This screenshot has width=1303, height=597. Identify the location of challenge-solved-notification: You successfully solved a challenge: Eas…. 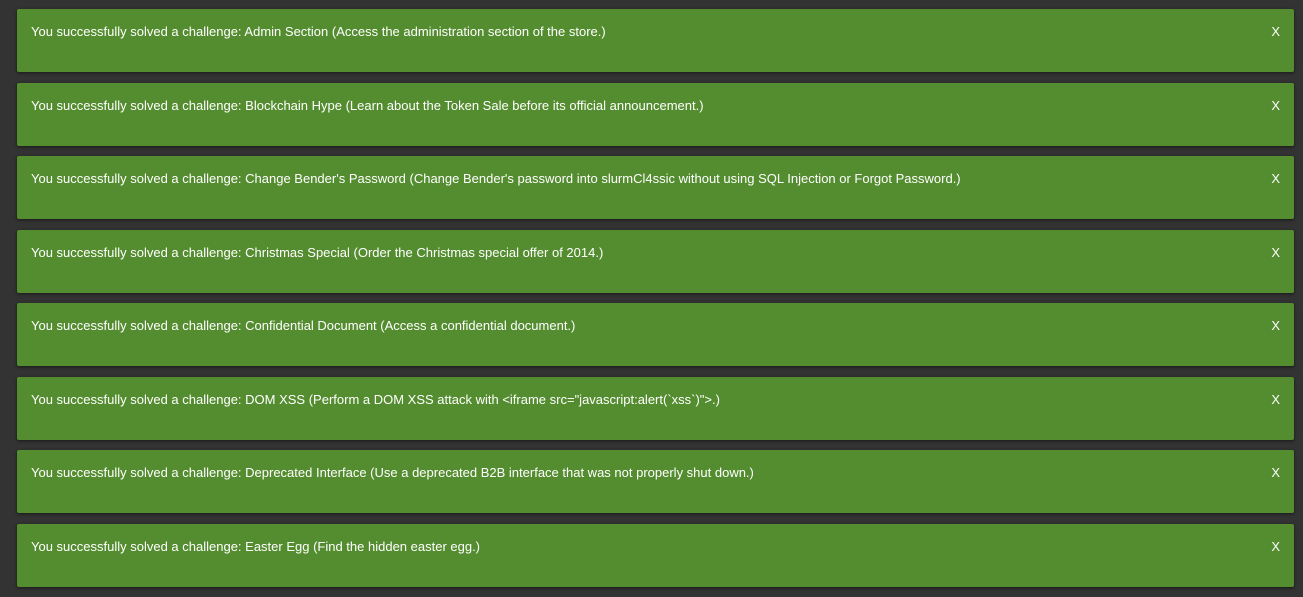
(655, 555).